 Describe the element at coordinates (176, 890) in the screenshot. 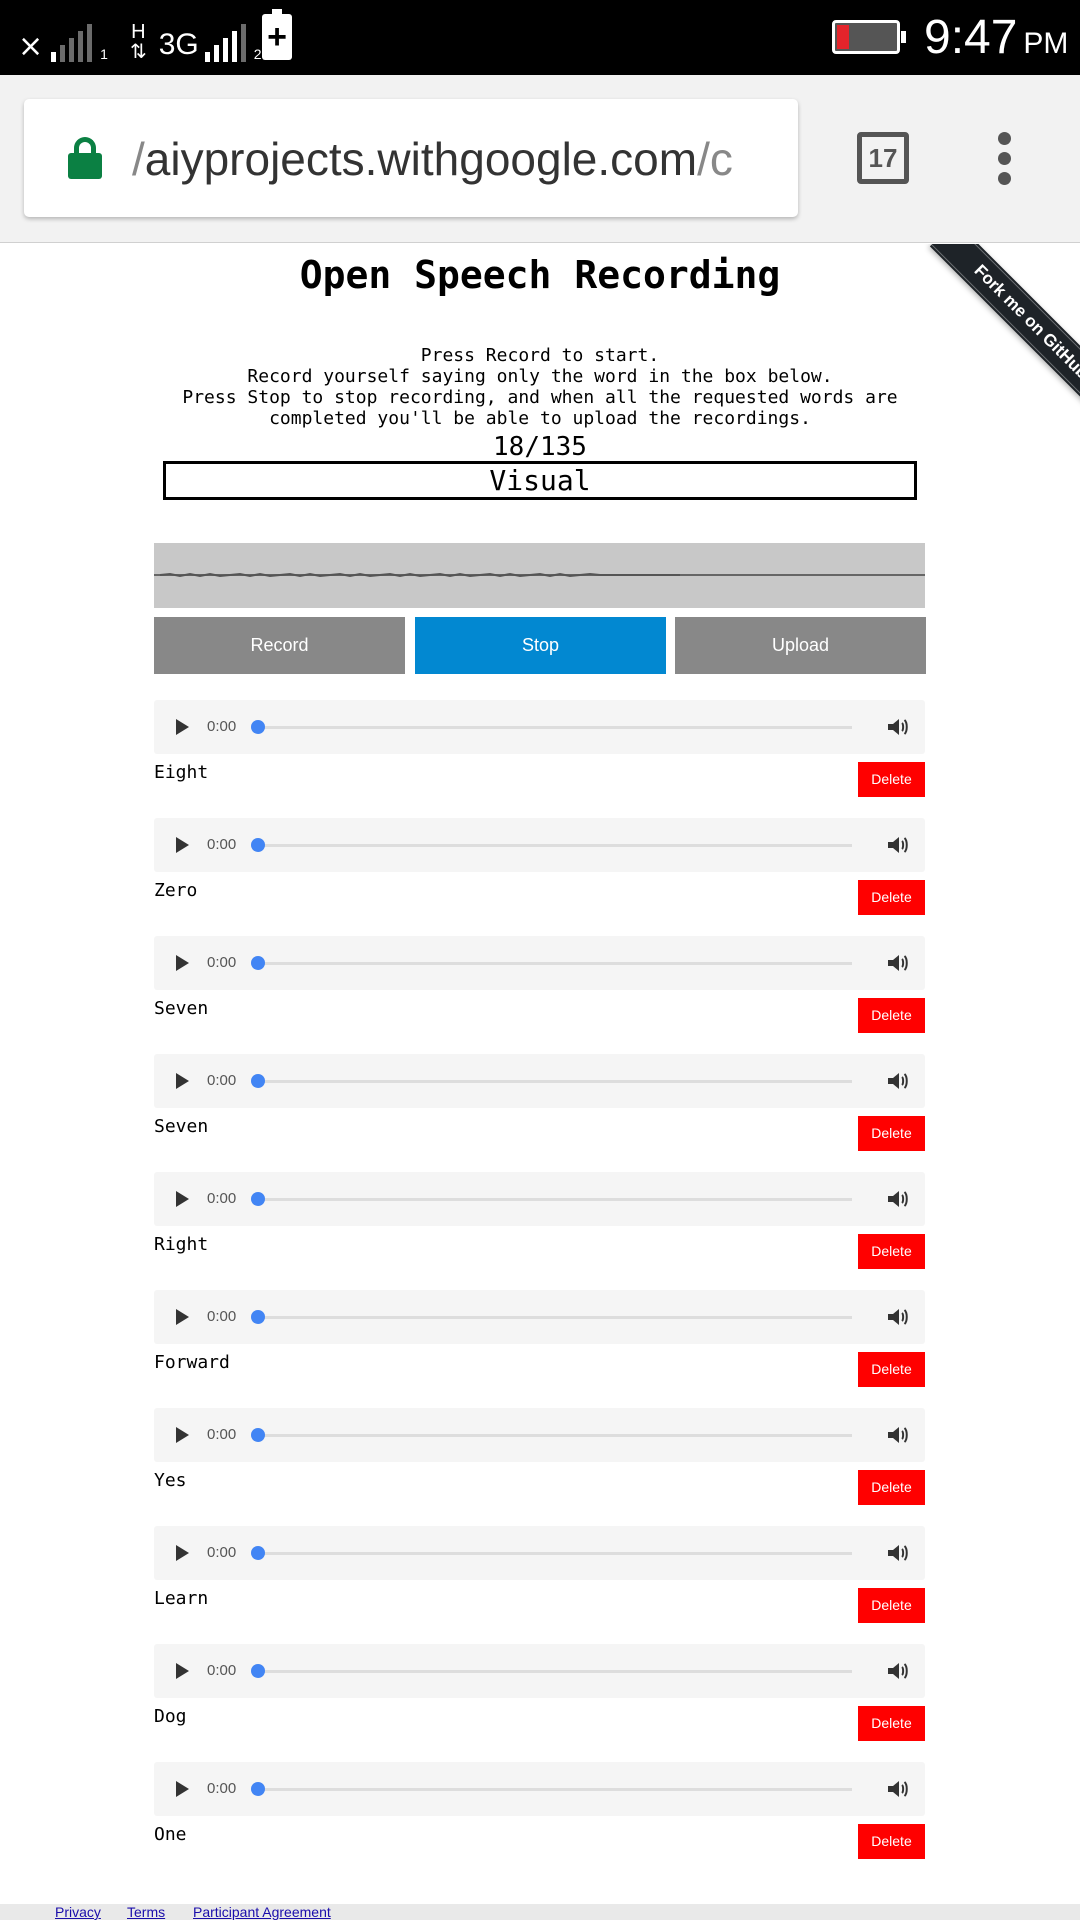

I see `recording-word-label: Zero` at that location.